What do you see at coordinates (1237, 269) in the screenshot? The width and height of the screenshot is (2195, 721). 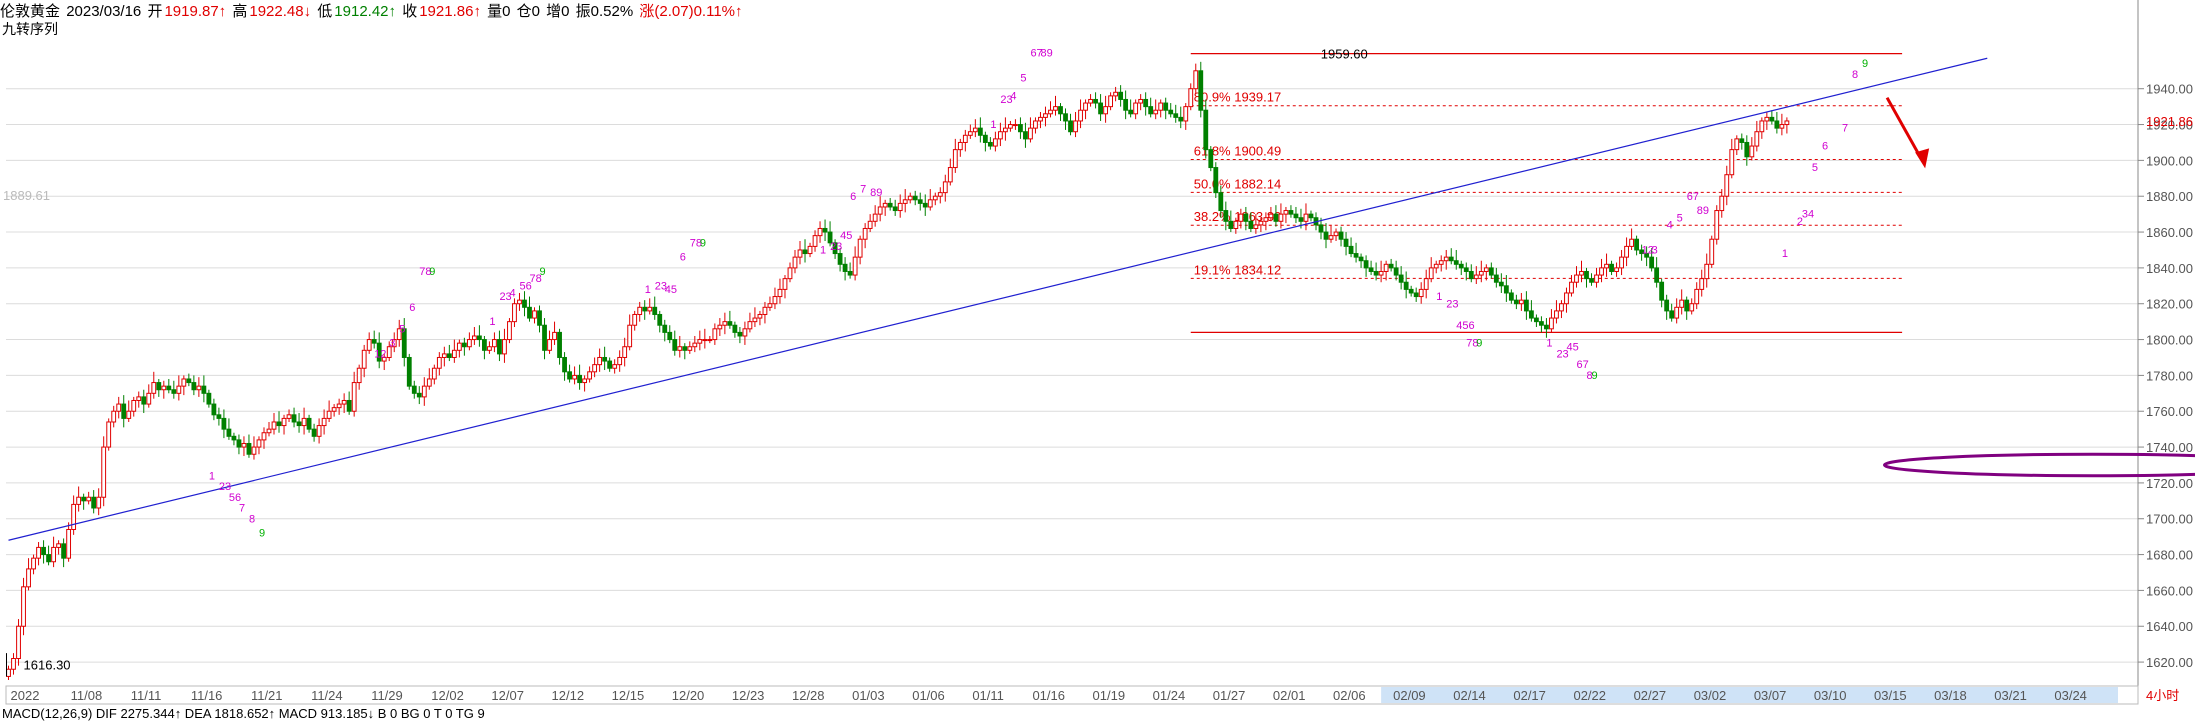 I see `fib-level-label: 19.1% 1834.12` at bounding box center [1237, 269].